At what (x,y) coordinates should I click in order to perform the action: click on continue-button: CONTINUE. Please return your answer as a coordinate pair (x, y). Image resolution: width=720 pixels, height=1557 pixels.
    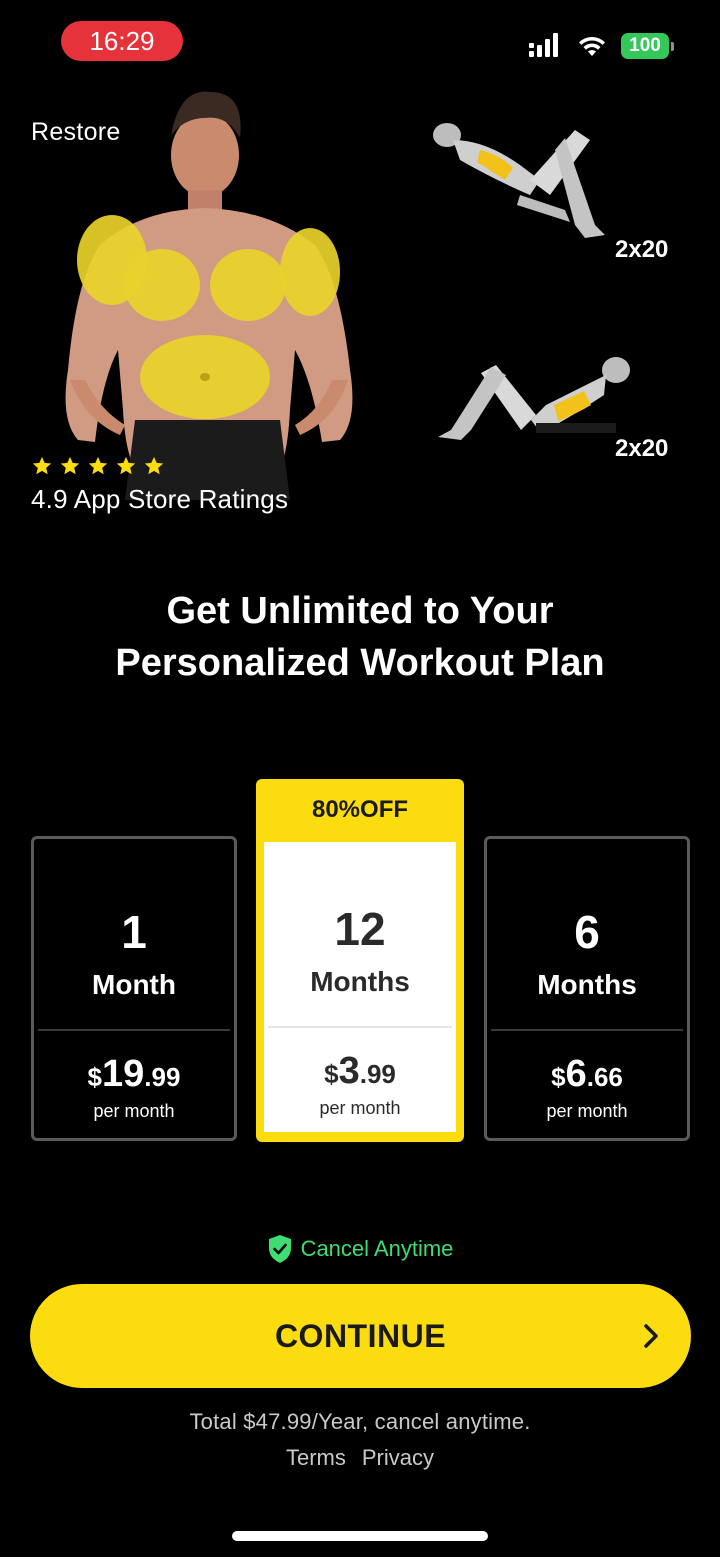
    Looking at the image, I should click on (360, 1336).